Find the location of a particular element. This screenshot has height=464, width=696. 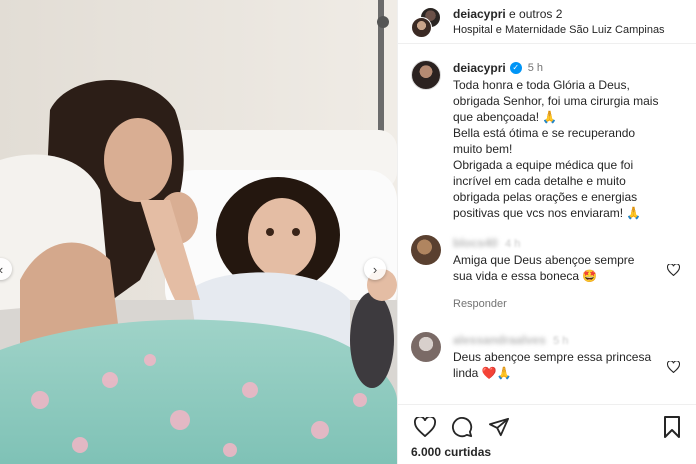

carousel-next-button: › is located at coordinates (375, 269).